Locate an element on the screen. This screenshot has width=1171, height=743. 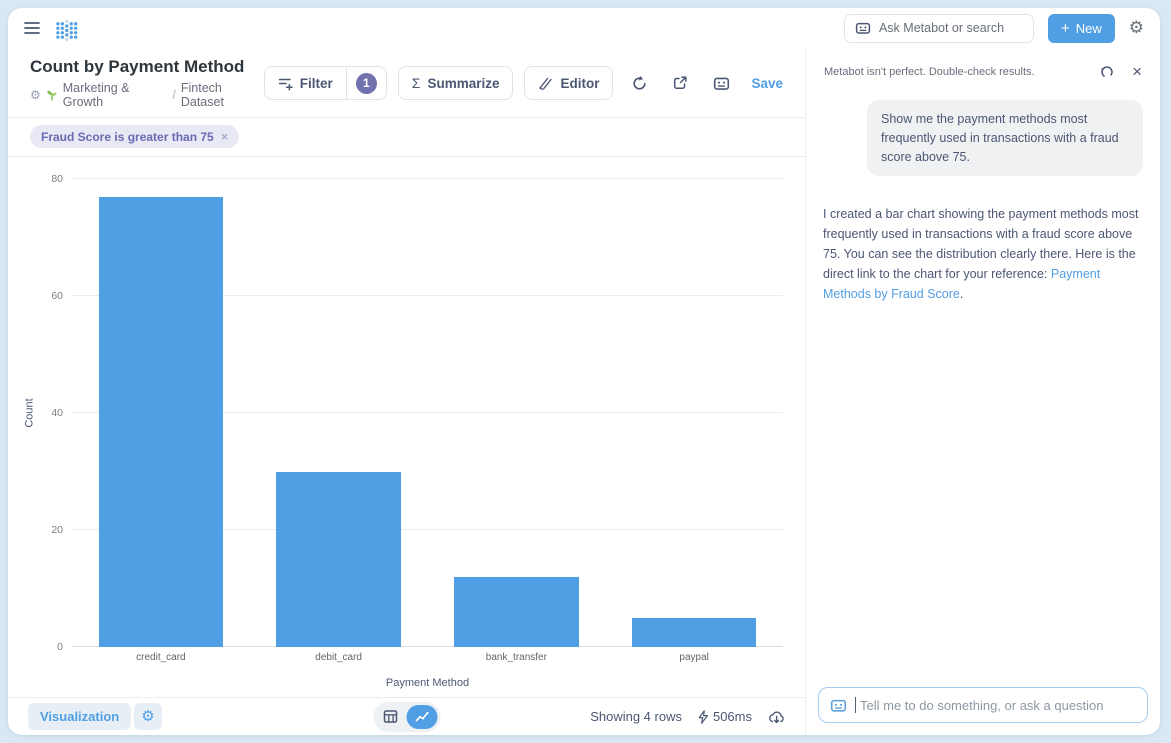
question-footer: Visualization ⚙ Showing 4 rows 506ms is located at coordinates (406, 716).